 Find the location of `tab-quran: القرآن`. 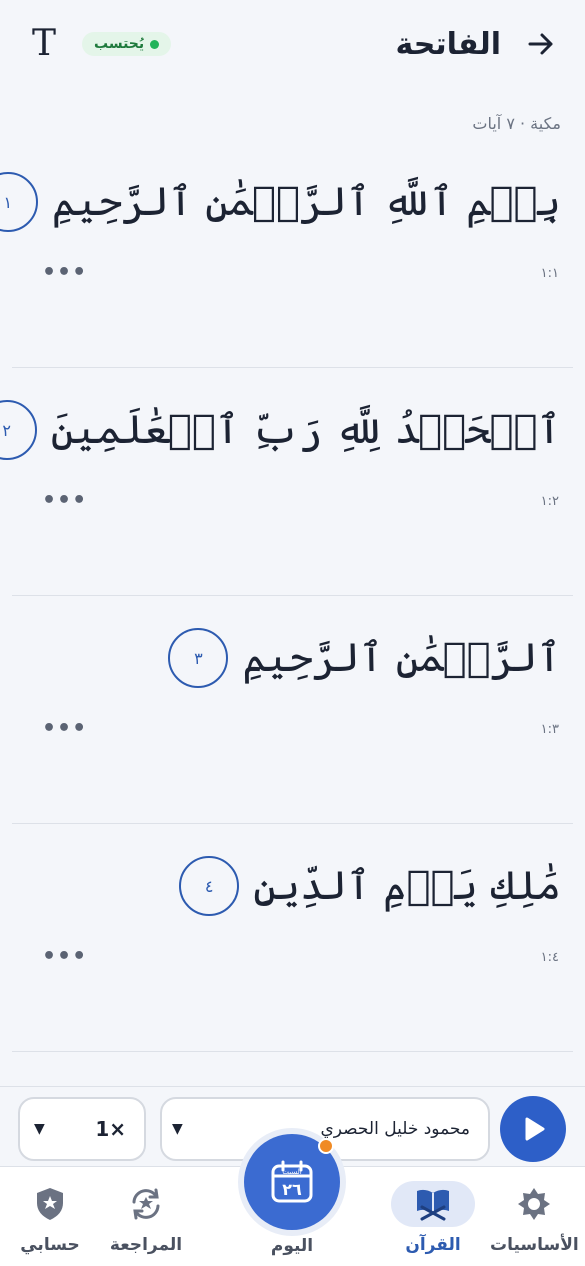

tab-quran: القرآن is located at coordinates (433, 1218).